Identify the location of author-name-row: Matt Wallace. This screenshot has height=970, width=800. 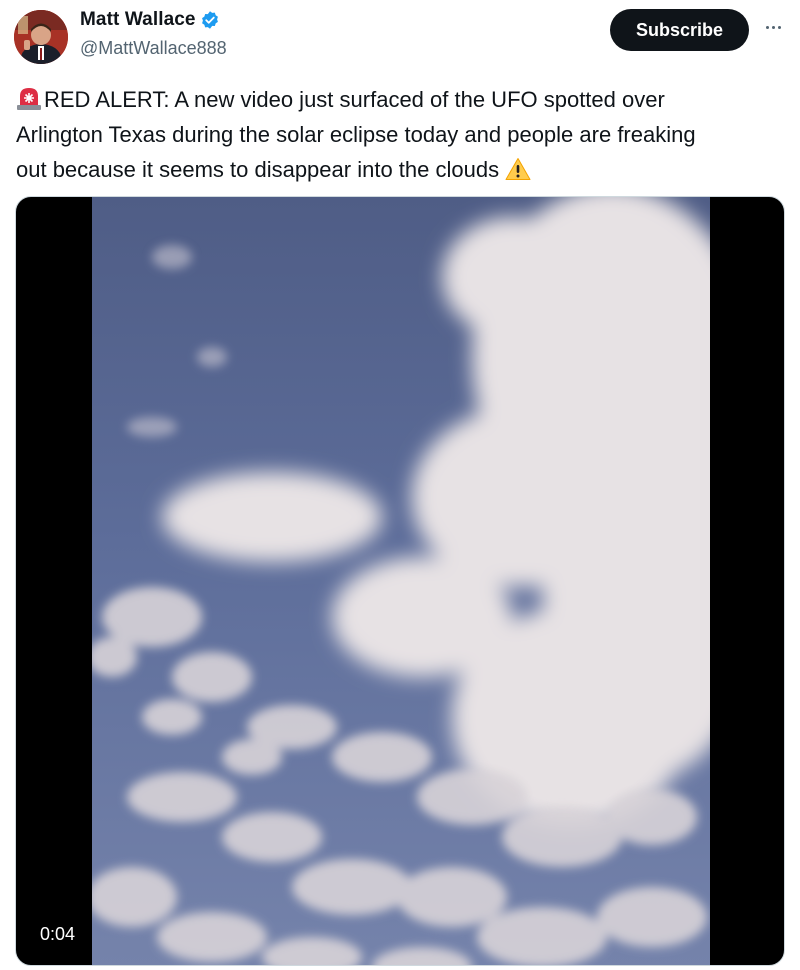
(150, 20).